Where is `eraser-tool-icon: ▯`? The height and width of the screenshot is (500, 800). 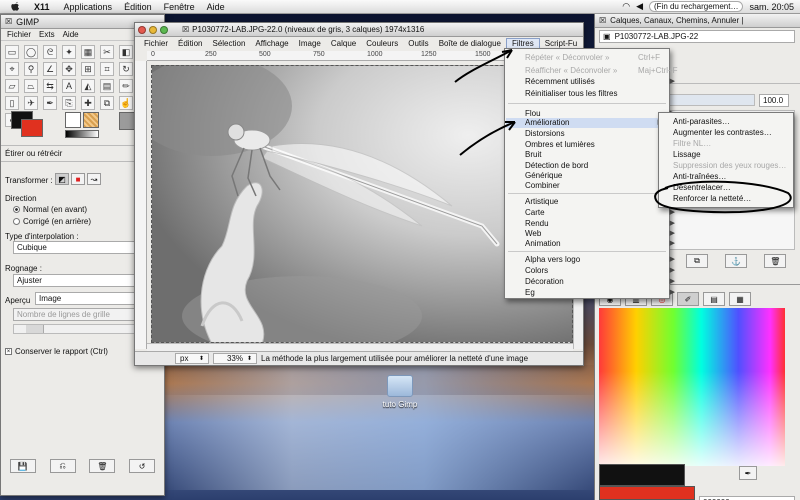 eraser-tool-icon: ▯ is located at coordinates (12, 103).